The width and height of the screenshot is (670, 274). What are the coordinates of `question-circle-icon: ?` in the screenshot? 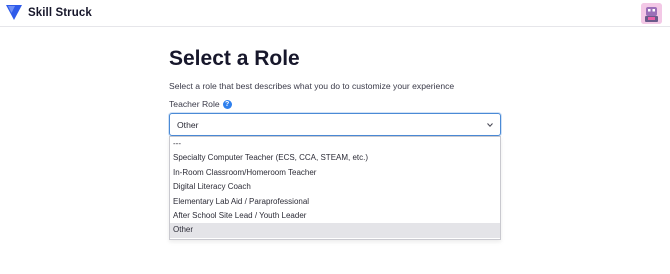 It's located at (227, 104).